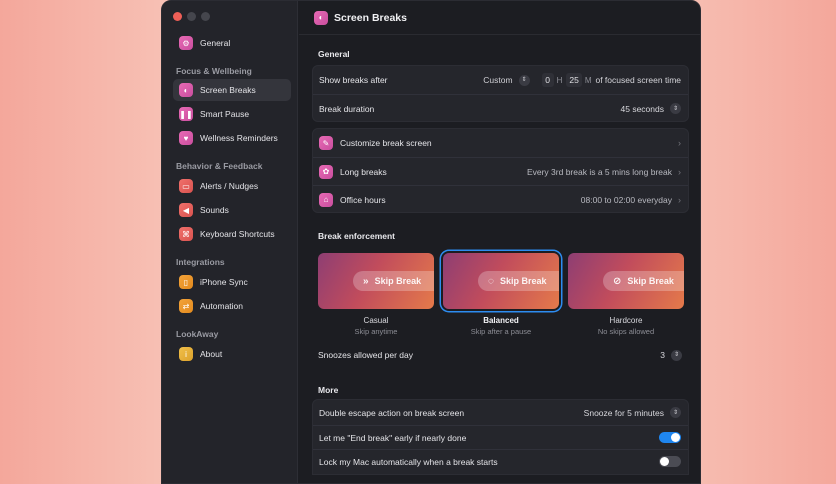 The width and height of the screenshot is (836, 484). I want to click on close-window-button, so click(177, 16).